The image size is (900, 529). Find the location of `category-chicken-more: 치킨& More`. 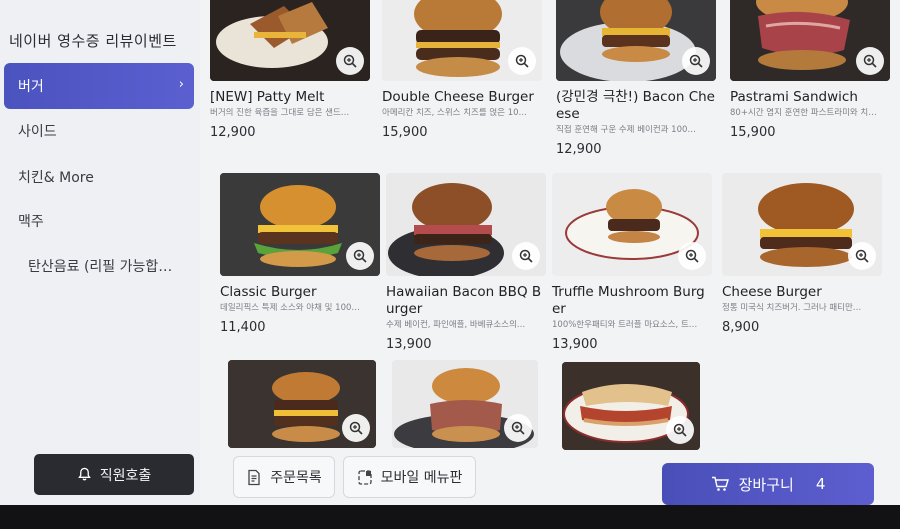

category-chicken-more: 치킨& More is located at coordinates (99, 177).